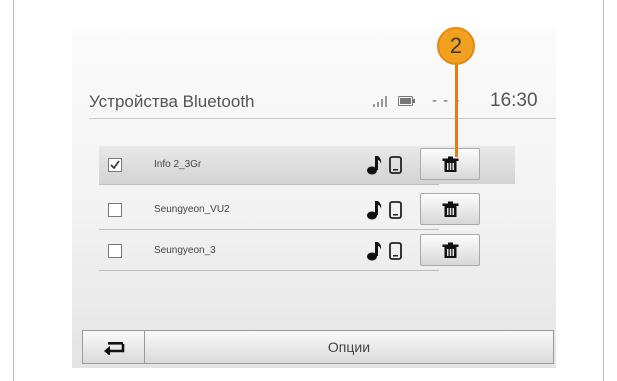 This screenshot has width=617, height=381. Describe the element at coordinates (603, 190) in the screenshot. I see `frame-border-right` at that location.